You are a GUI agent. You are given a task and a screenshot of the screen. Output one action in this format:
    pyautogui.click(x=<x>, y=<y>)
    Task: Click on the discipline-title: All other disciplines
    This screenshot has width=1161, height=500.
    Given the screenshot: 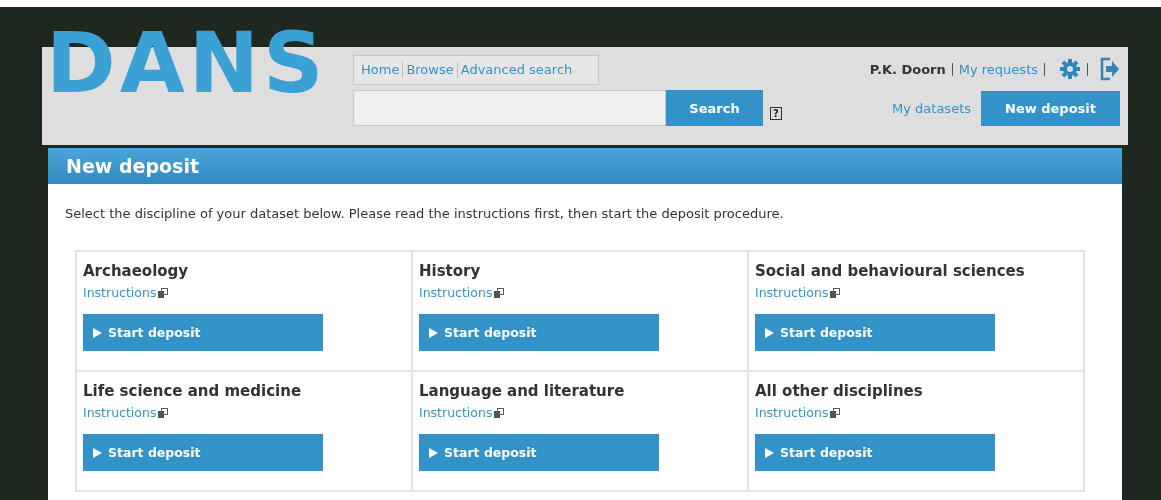 What is the action you would take?
    pyautogui.click(x=839, y=391)
    